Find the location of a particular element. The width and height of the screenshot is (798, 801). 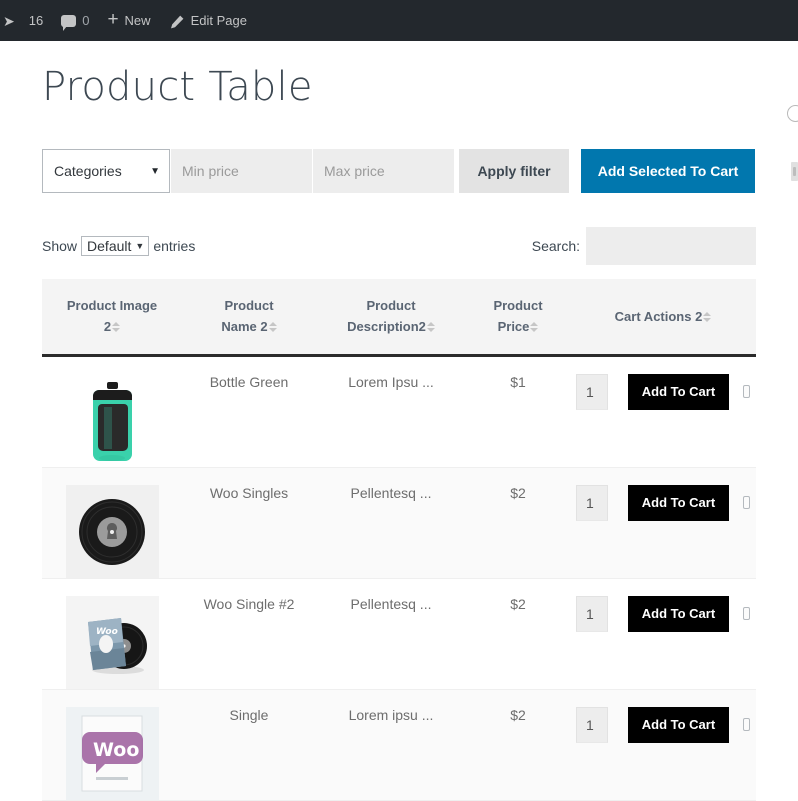

apply-filter-button: Apply filter is located at coordinates (514, 171).